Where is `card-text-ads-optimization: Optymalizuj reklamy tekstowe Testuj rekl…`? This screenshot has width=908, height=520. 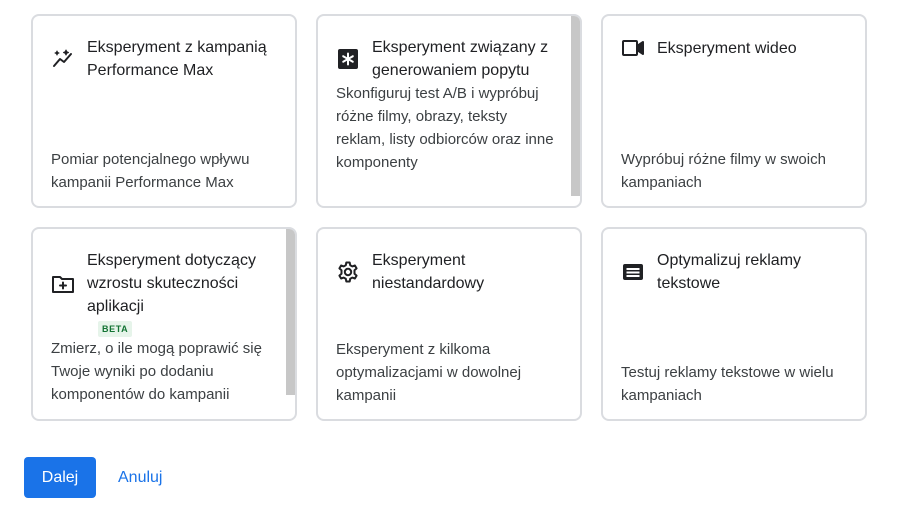 card-text-ads-optimization: Optymalizuj reklamy tekstowe Testuj rekl… is located at coordinates (734, 324).